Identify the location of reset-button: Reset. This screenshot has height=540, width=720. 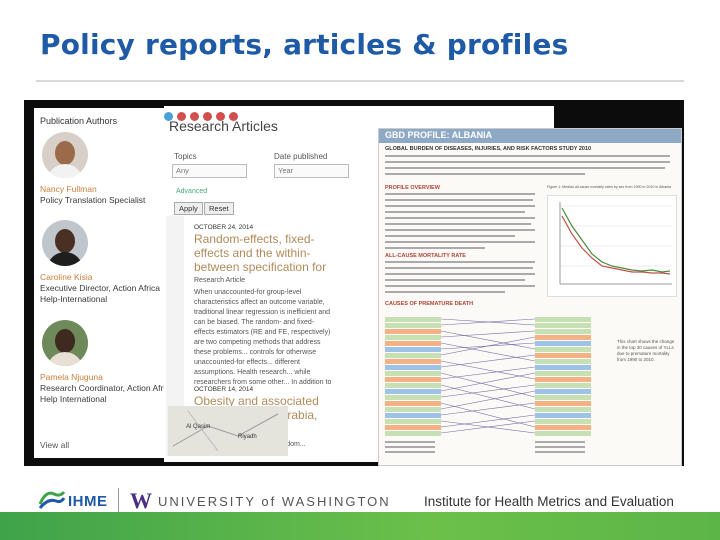
(219, 208).